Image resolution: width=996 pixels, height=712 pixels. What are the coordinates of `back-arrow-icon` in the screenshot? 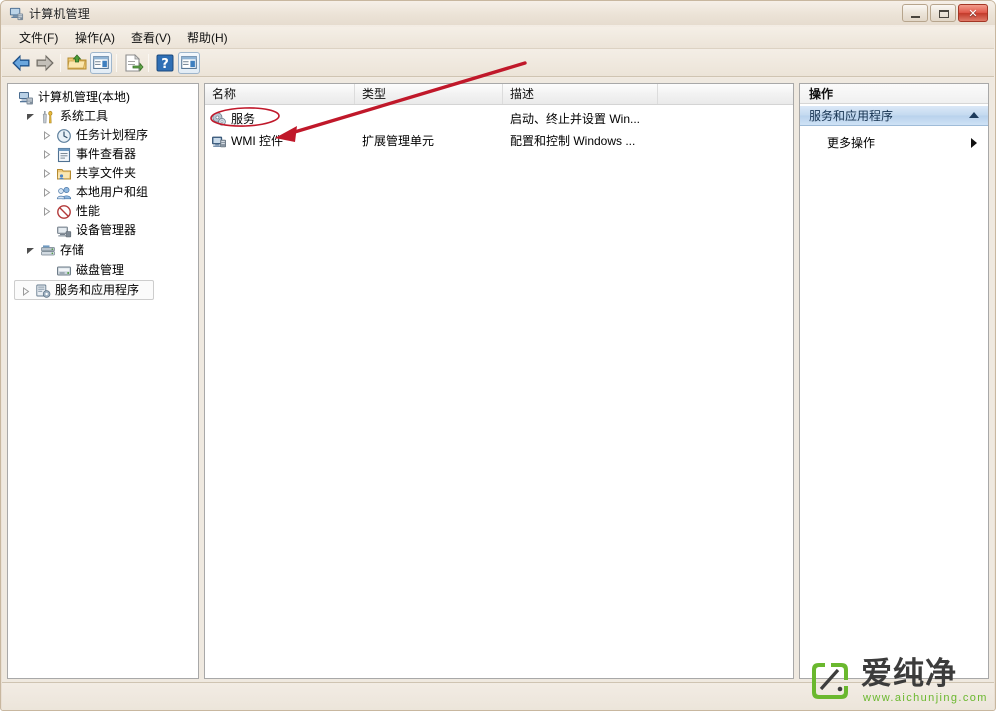 It's located at (21, 63).